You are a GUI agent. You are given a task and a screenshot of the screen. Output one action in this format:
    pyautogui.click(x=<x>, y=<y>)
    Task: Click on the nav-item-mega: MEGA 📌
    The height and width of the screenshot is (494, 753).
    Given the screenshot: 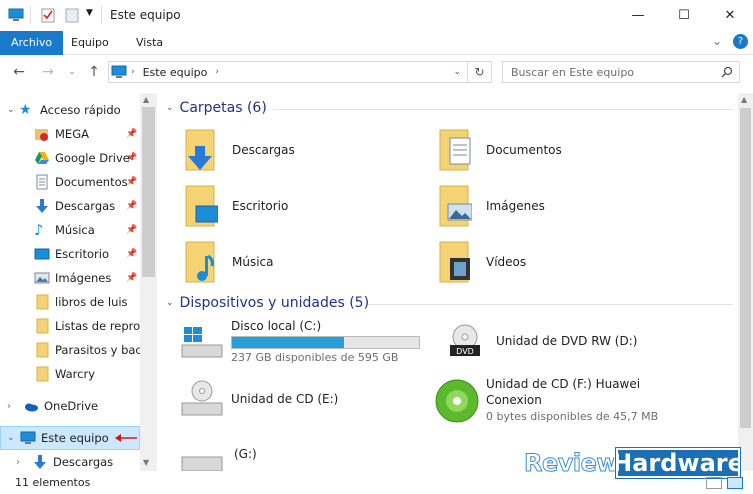 What is the action you would take?
    pyautogui.click(x=70, y=134)
    